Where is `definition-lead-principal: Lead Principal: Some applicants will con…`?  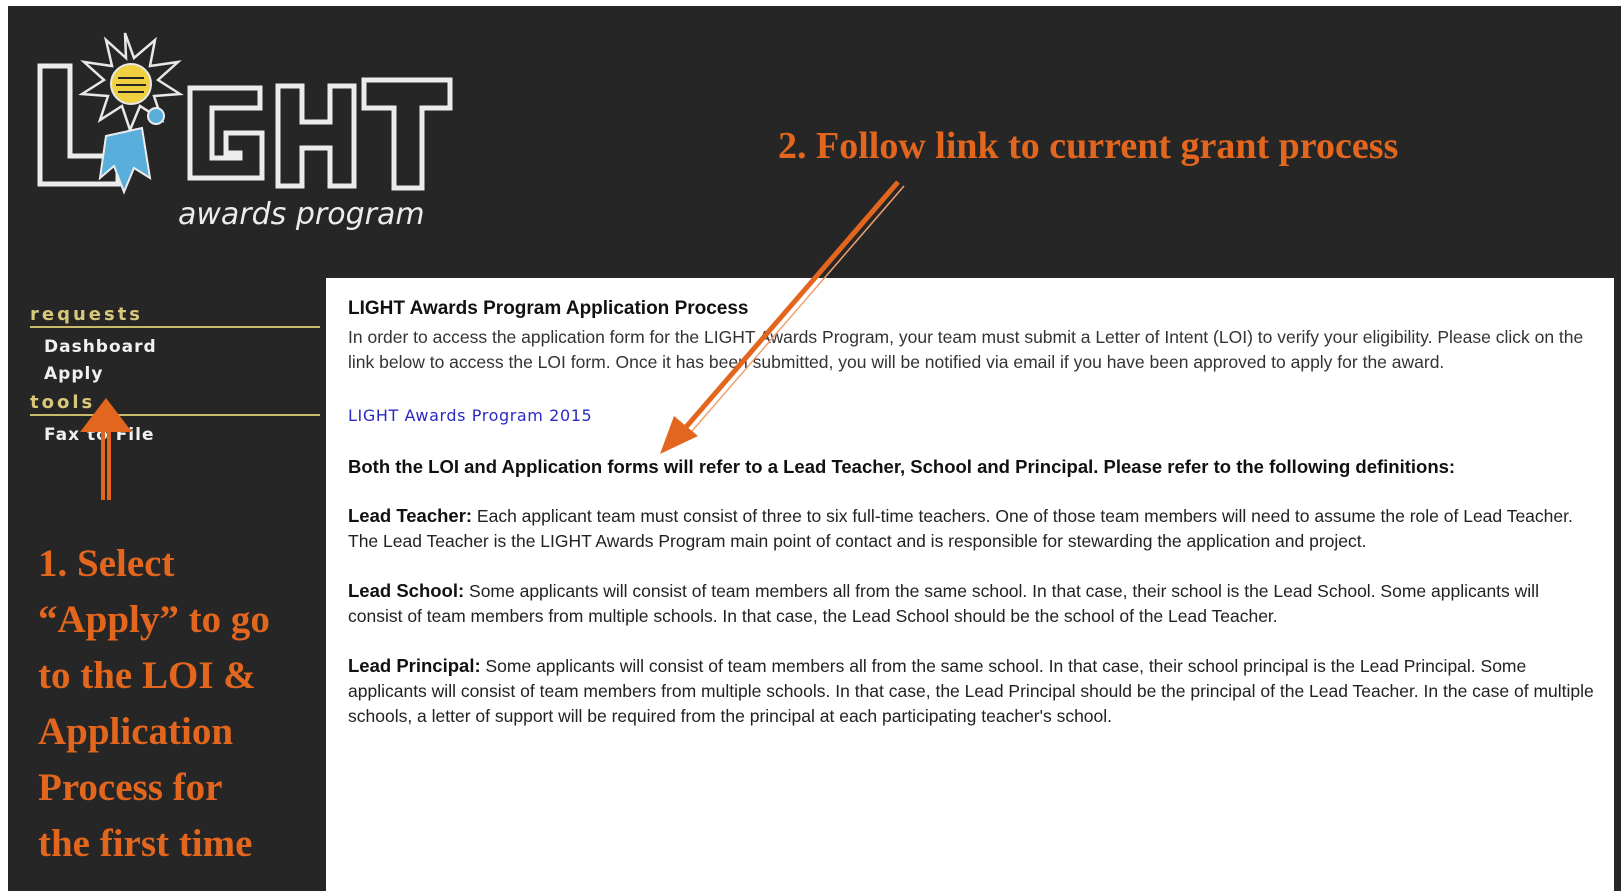
definition-lead-principal: Lead Principal: Some applicants will con… is located at coordinates (971, 691).